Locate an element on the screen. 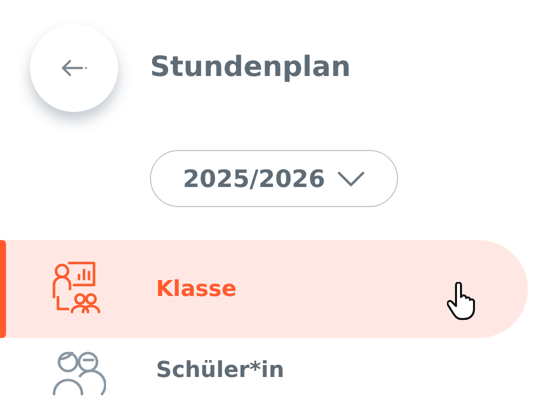 This screenshot has width=552, height=420. year-dropdown: 2025/2026 is located at coordinates (274, 178).